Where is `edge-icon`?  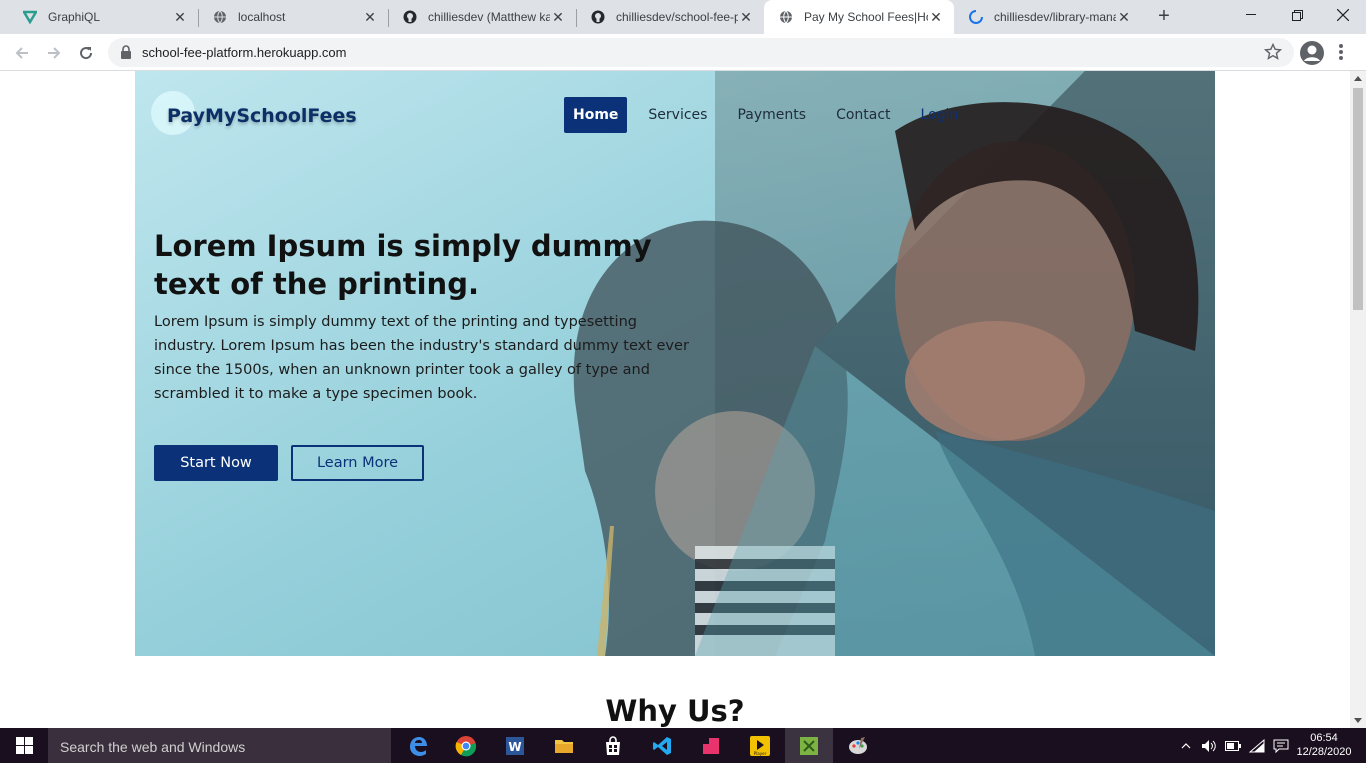 edge-icon is located at coordinates (418, 745).